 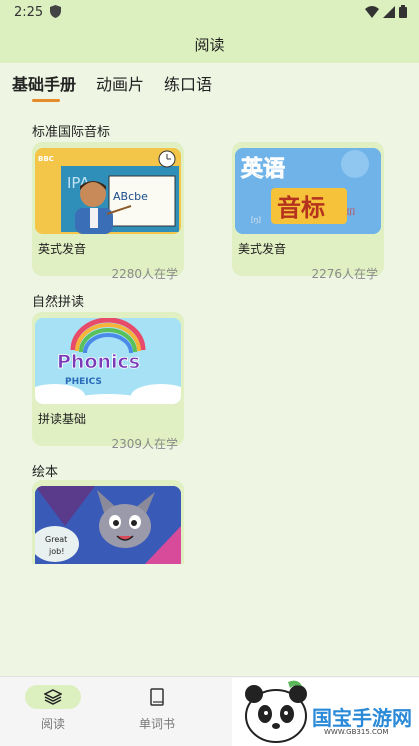 I want to click on page-title: 阅读, so click(x=209, y=45).